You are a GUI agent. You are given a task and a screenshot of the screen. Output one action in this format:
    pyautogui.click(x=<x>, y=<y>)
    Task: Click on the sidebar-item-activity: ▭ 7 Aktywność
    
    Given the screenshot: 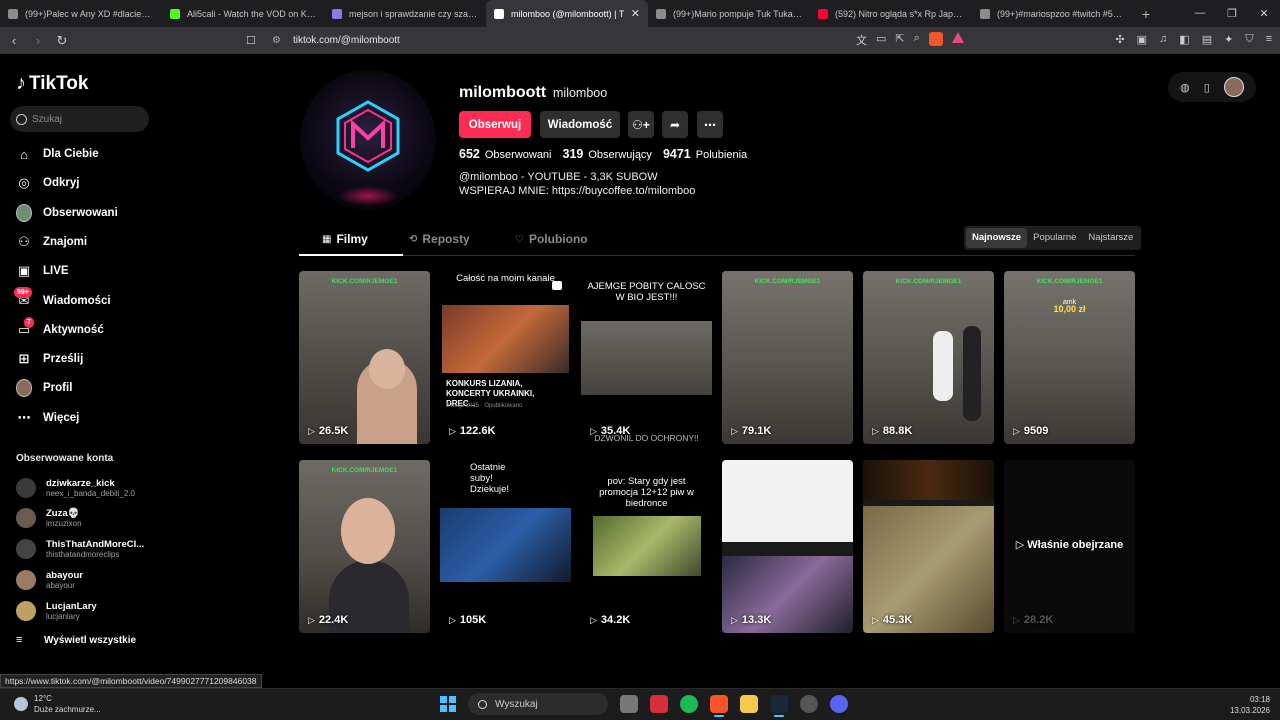 What is the action you would take?
    pyautogui.click(x=60, y=329)
    